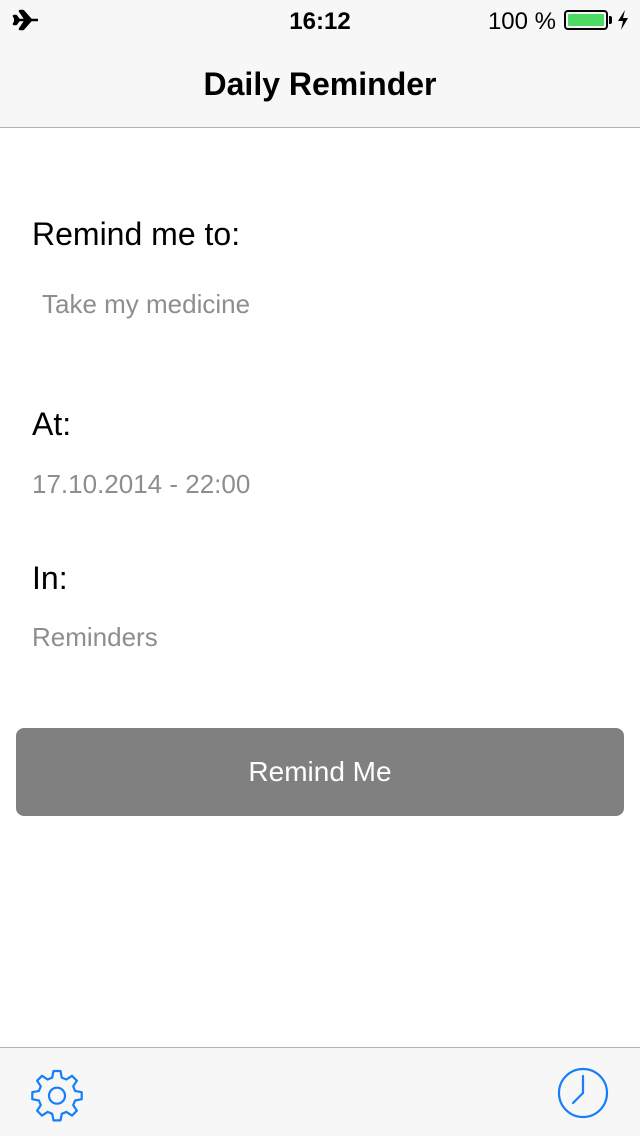 Image resolution: width=640 pixels, height=1136 pixels. I want to click on list-value: Reminders, so click(95, 637).